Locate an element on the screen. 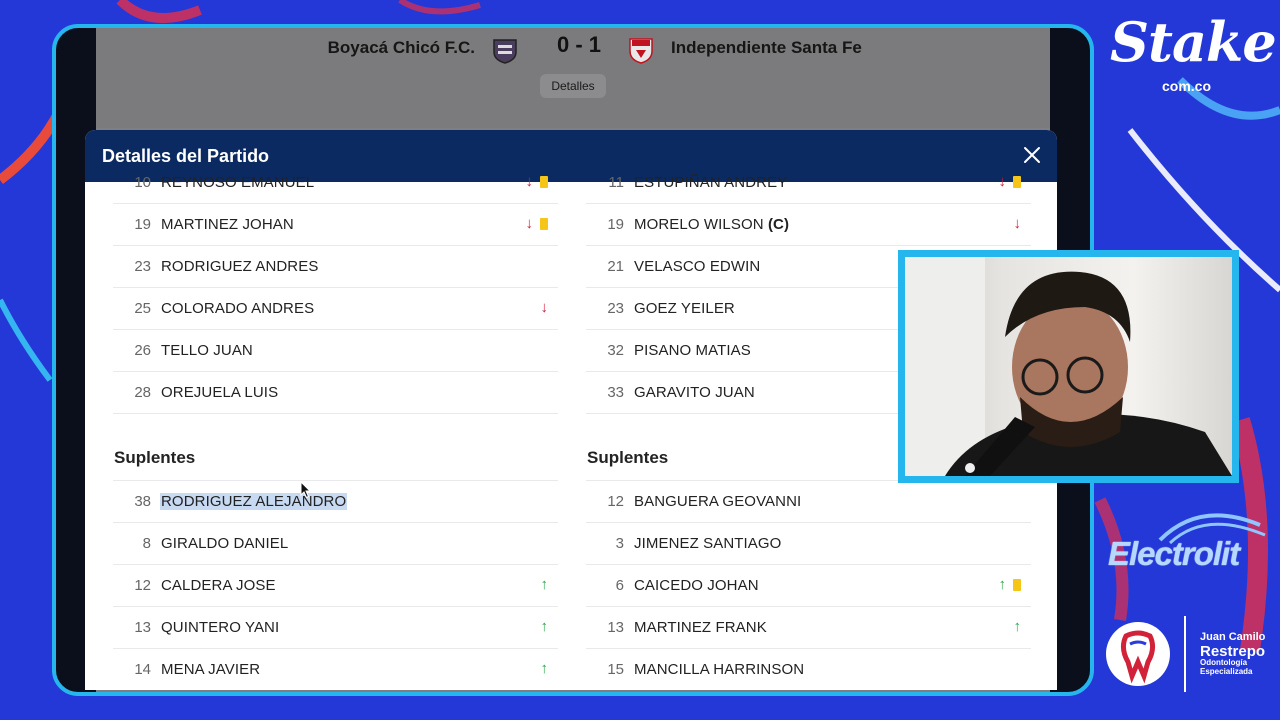 The height and width of the screenshot is (720, 1280). player-name-text: GIRALDO DANIEL is located at coordinates (225, 543).